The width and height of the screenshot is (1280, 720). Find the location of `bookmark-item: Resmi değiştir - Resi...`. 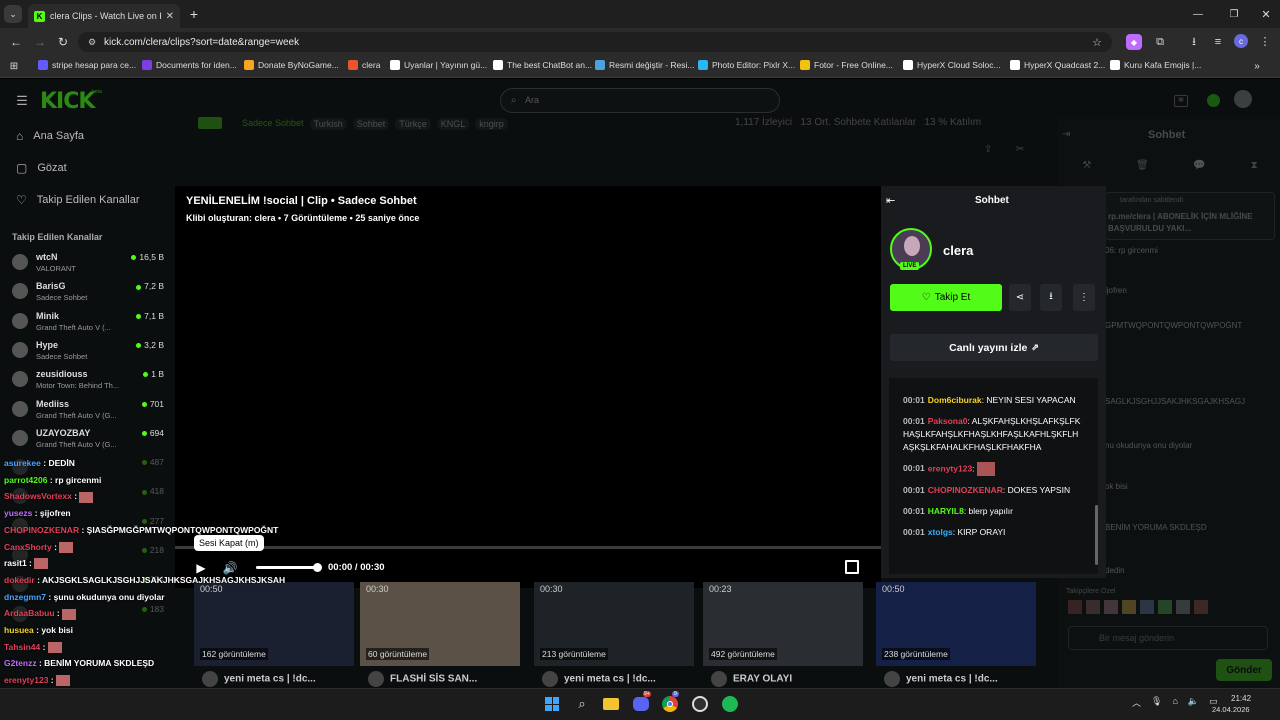

bookmark-item: Resmi değiştir - Resi... is located at coordinates (645, 65).